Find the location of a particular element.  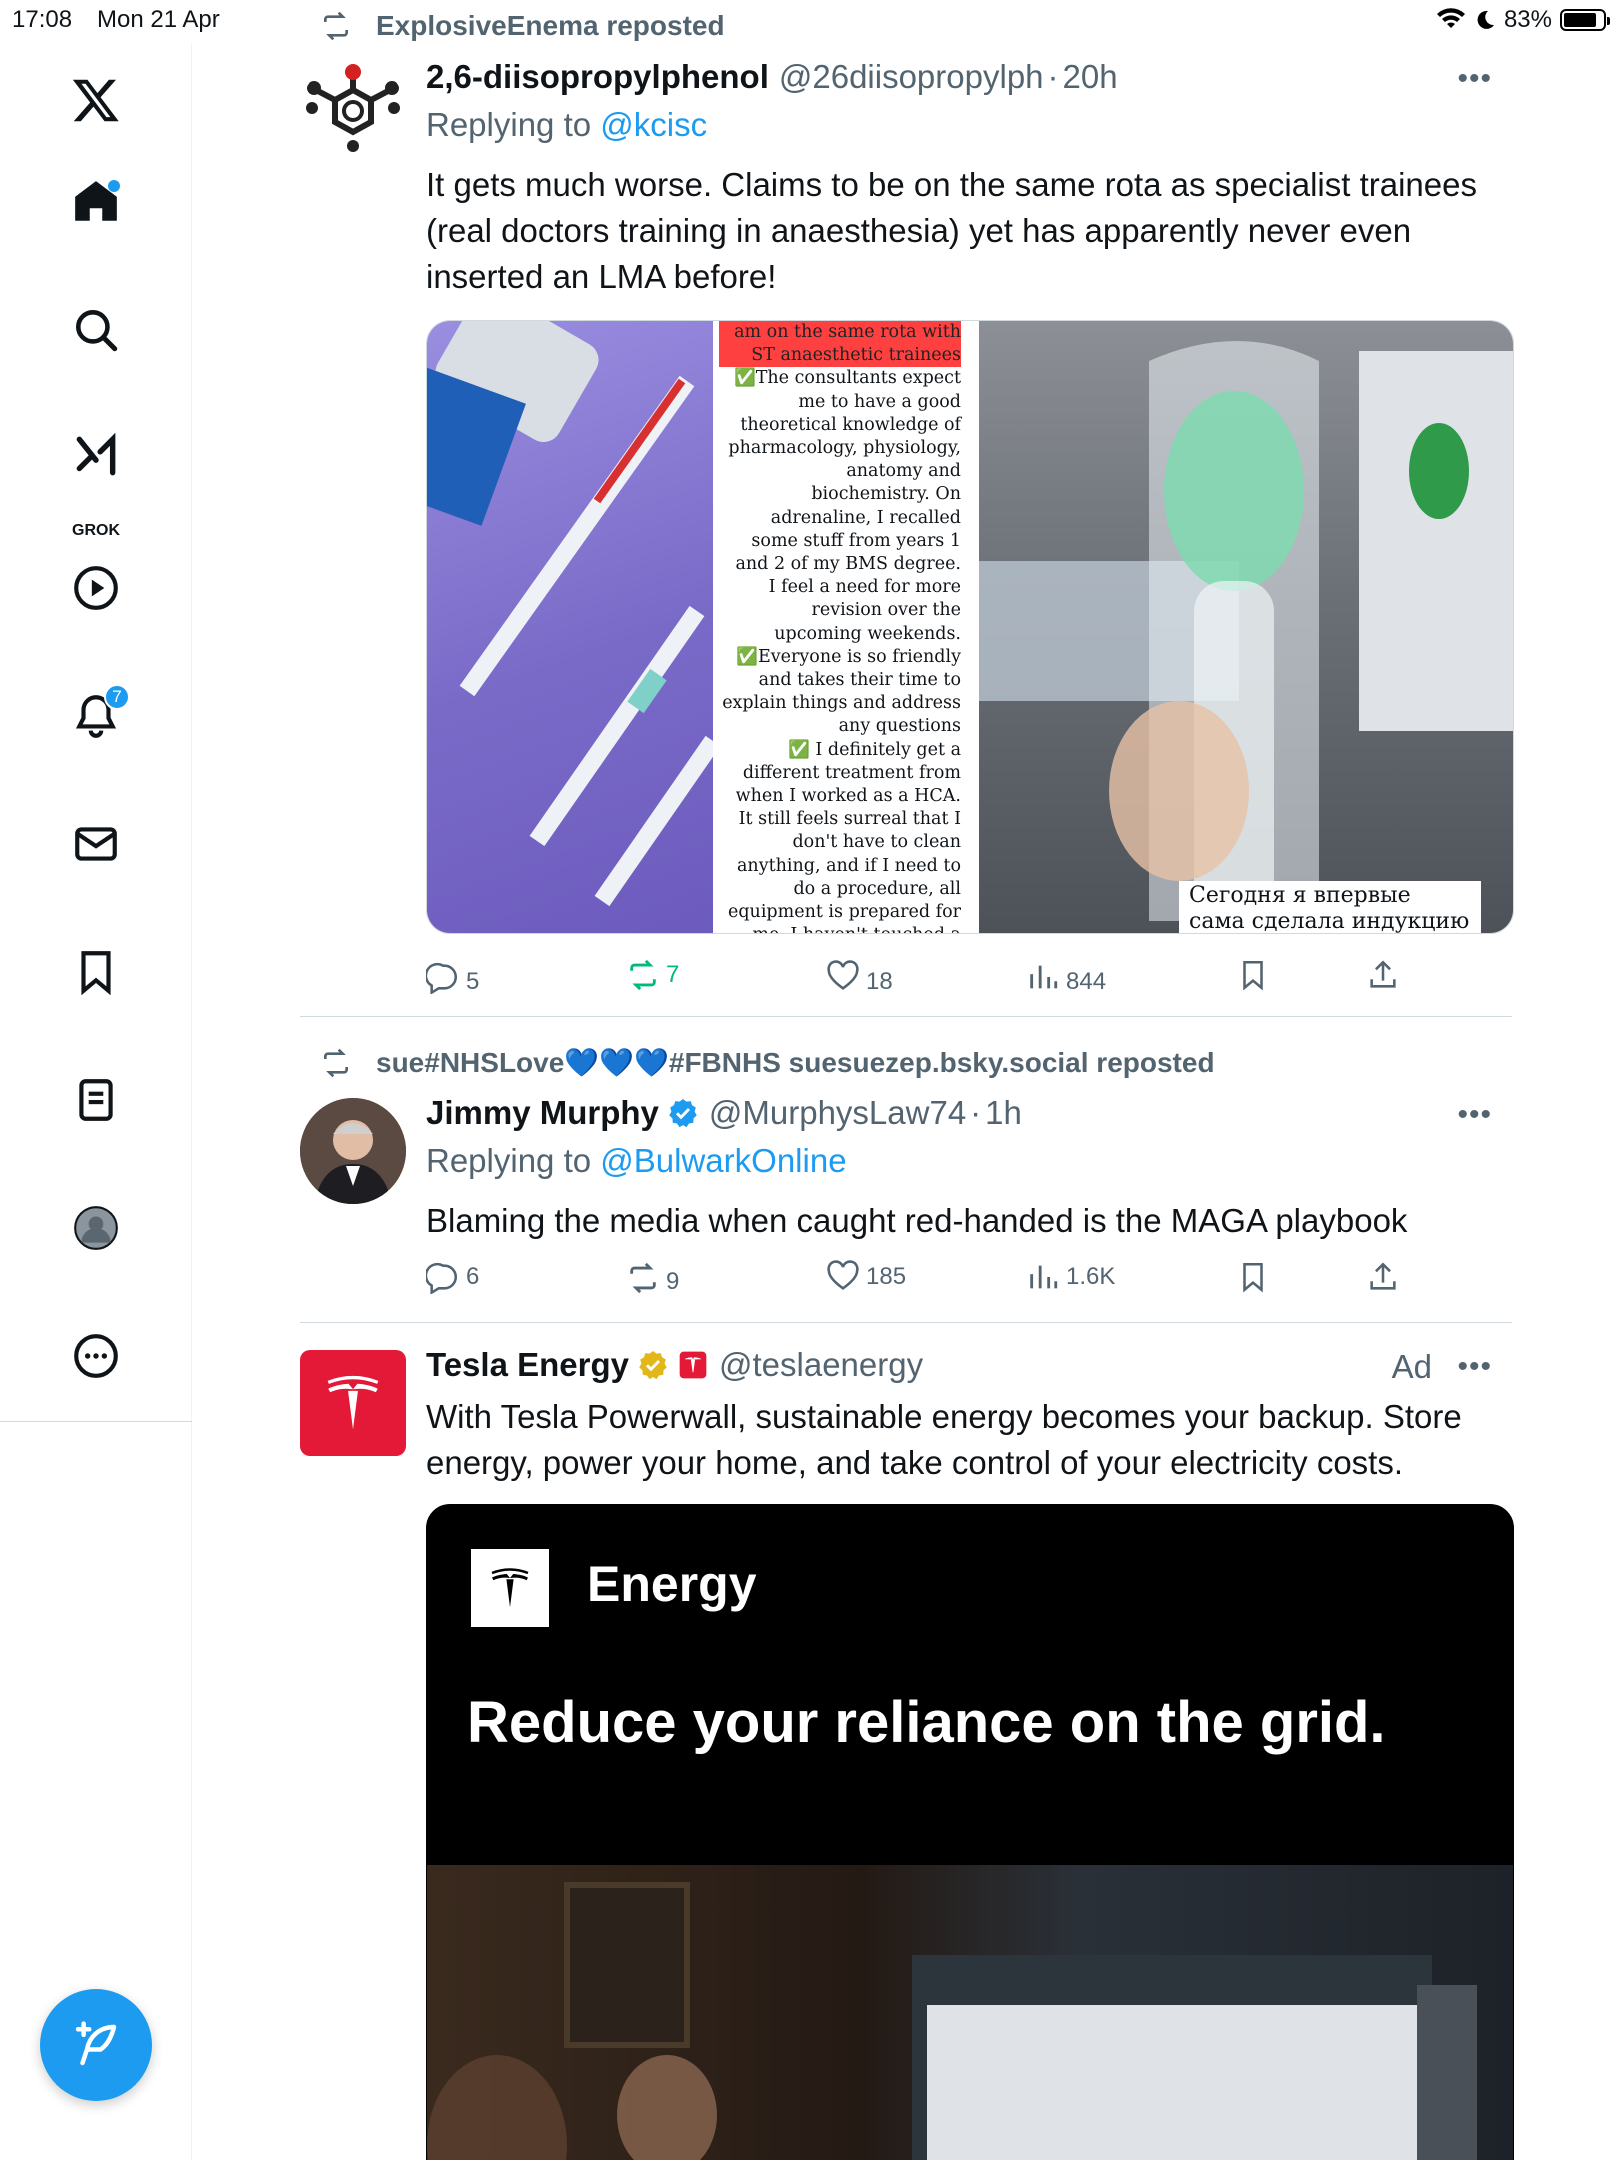

compose-post-button is located at coordinates (96, 2045).